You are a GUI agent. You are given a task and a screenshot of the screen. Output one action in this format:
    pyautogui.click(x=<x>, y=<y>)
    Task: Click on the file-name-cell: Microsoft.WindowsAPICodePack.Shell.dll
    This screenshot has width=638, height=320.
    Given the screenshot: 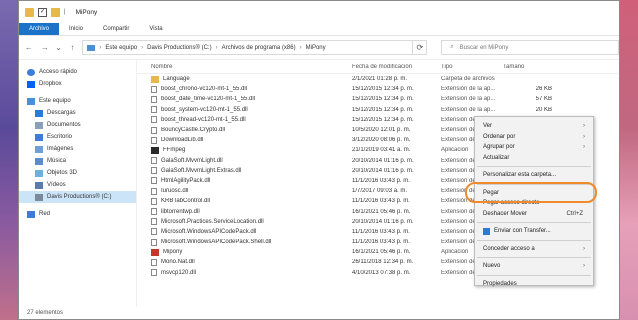 What is the action you would take?
    pyautogui.click(x=251, y=242)
    